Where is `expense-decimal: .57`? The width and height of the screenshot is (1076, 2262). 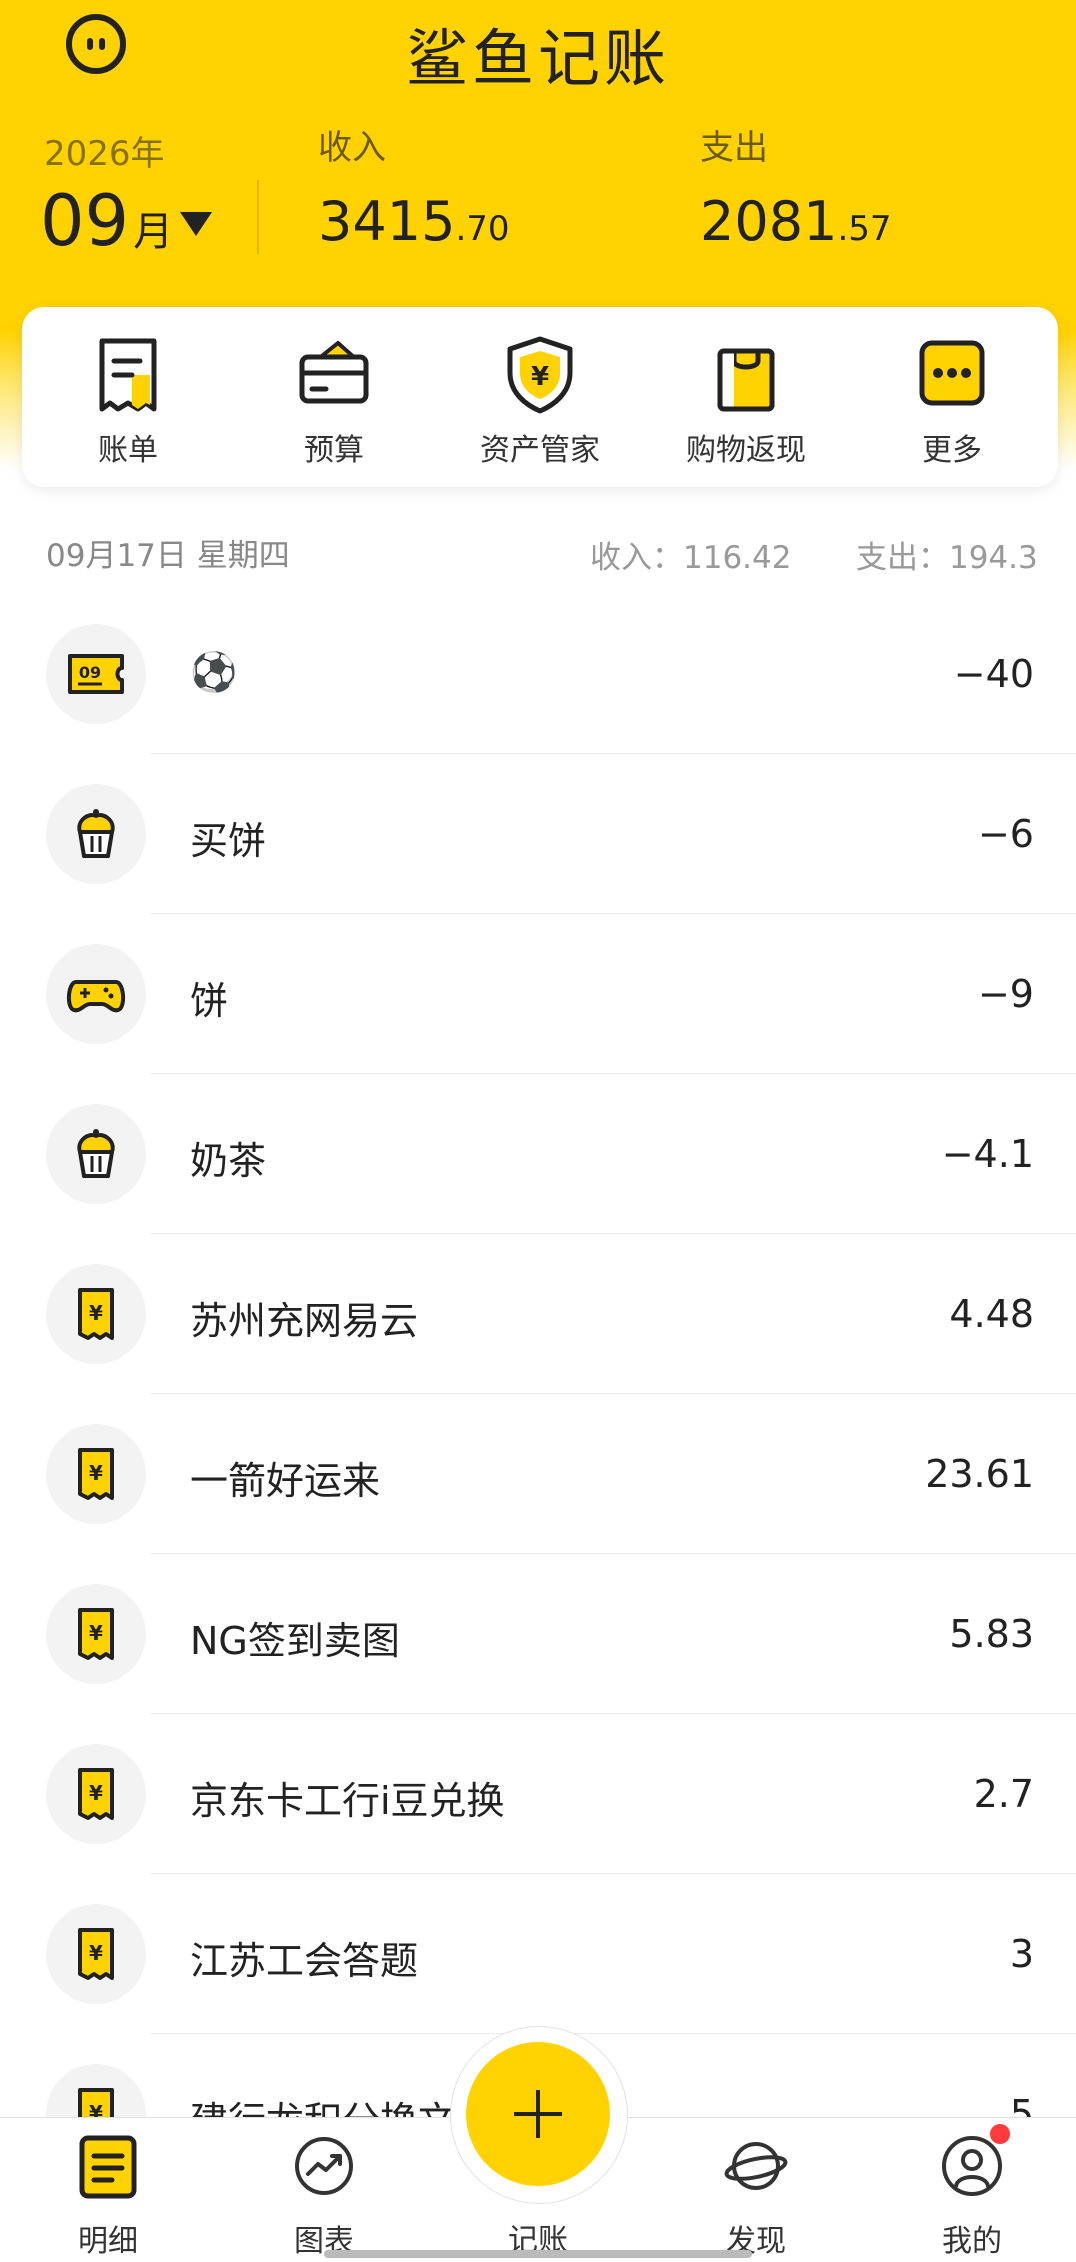
expense-decimal: .57 is located at coordinates (864, 229).